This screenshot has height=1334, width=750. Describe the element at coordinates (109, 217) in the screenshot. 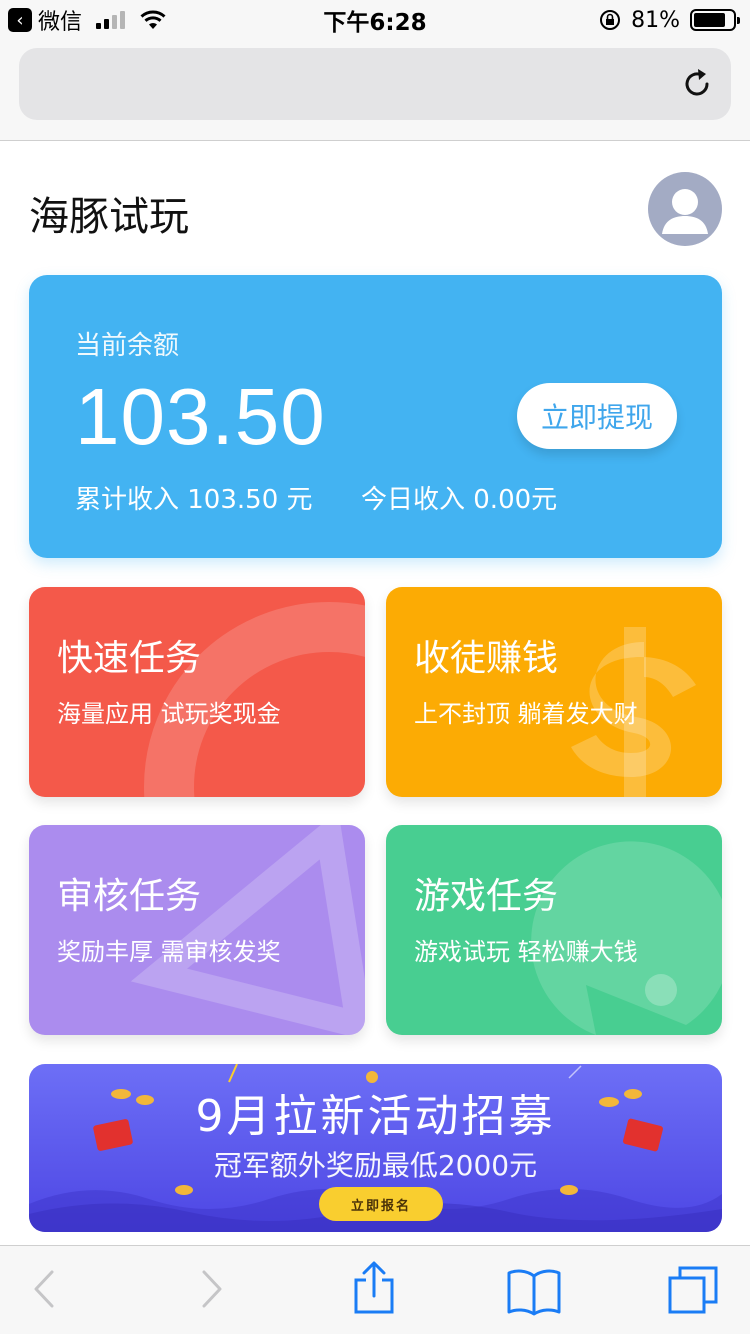

I see `page-title: 海豚试玩` at that location.